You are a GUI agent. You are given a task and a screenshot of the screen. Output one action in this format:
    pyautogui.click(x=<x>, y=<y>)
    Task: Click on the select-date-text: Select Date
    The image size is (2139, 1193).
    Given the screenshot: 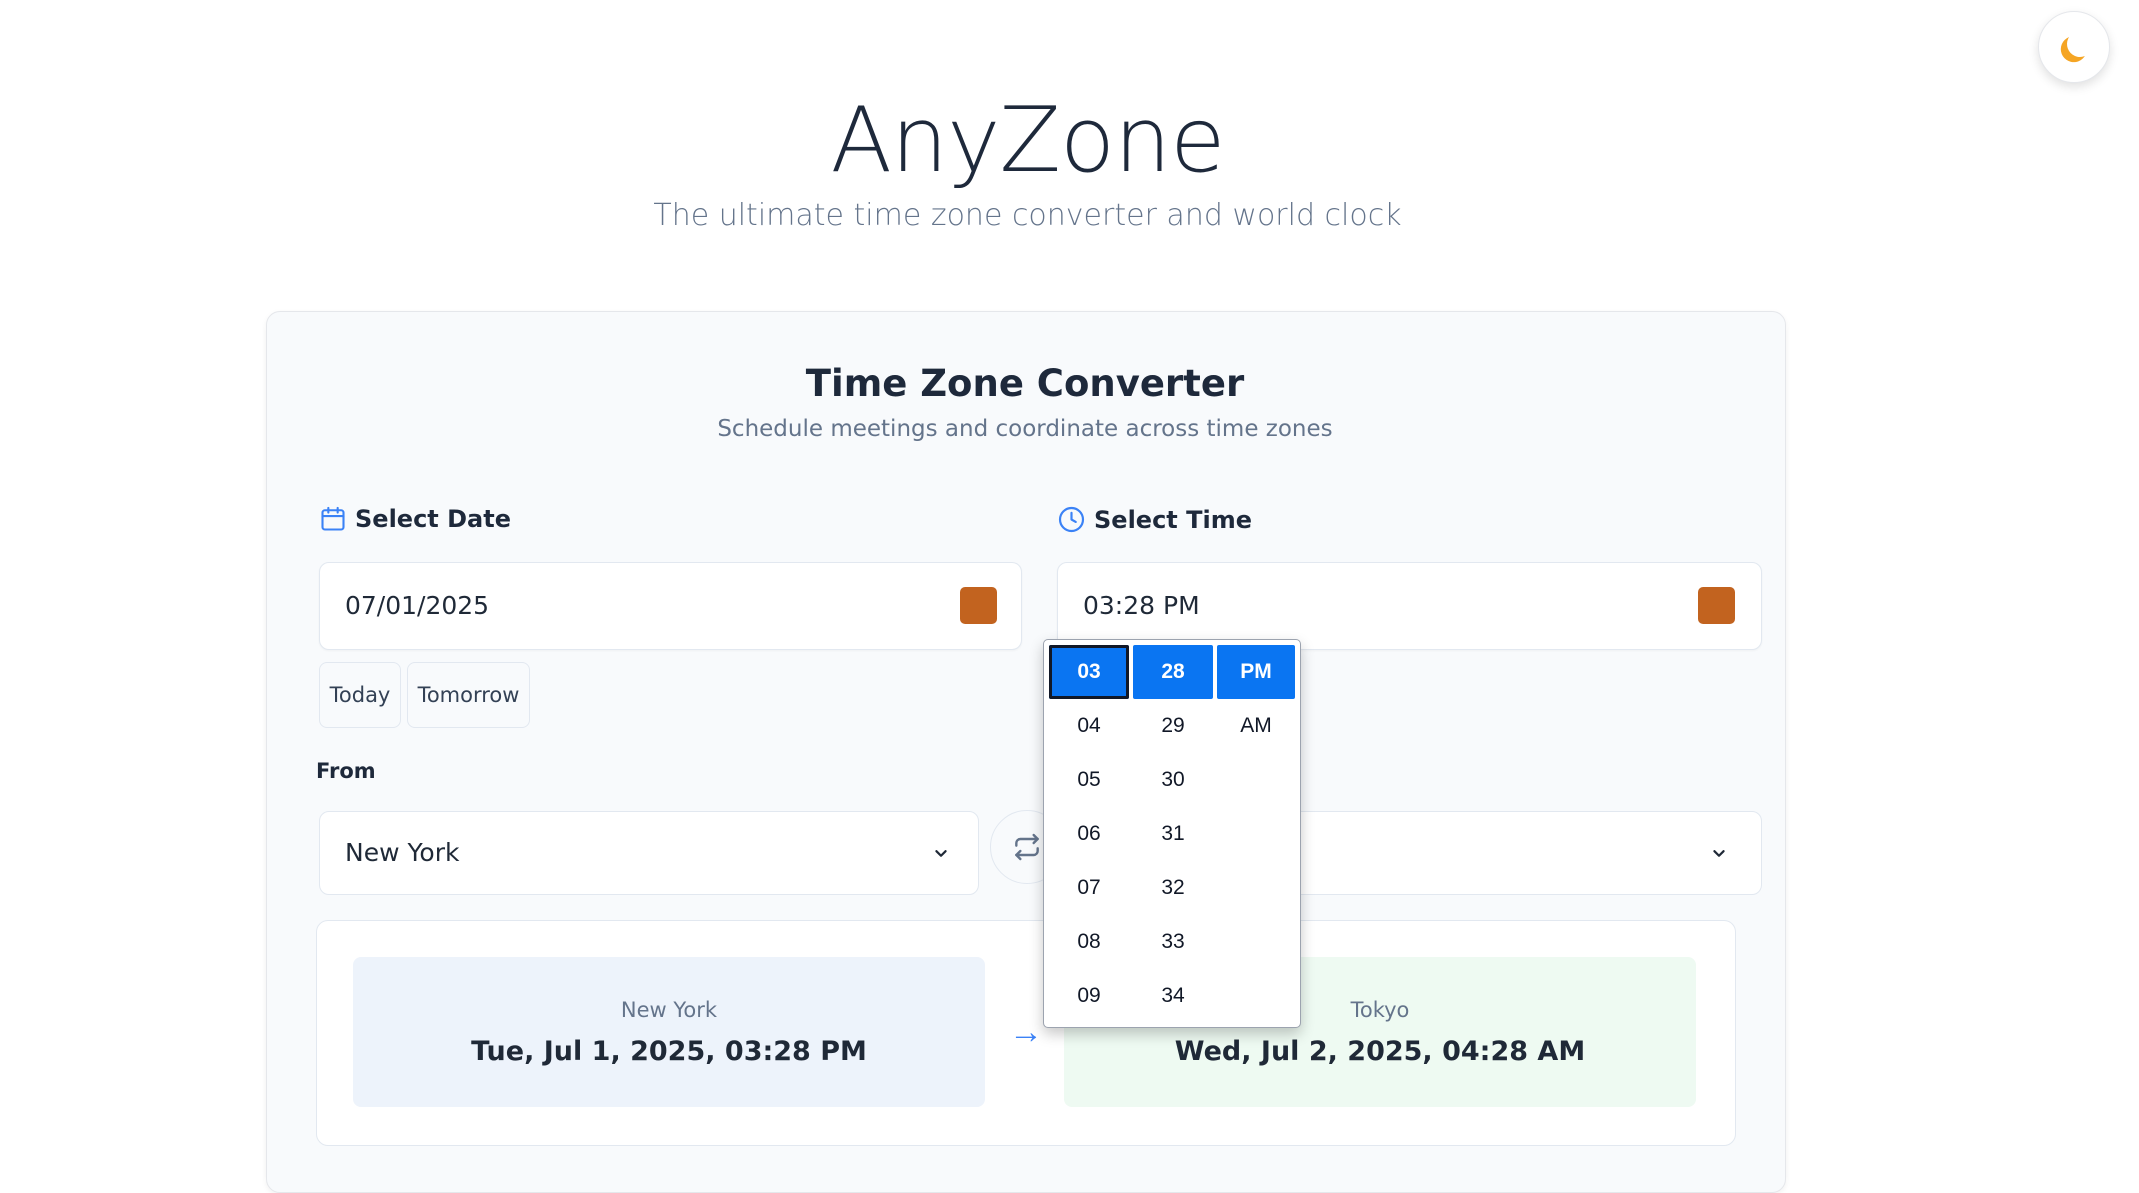 What is the action you would take?
    pyautogui.click(x=433, y=519)
    